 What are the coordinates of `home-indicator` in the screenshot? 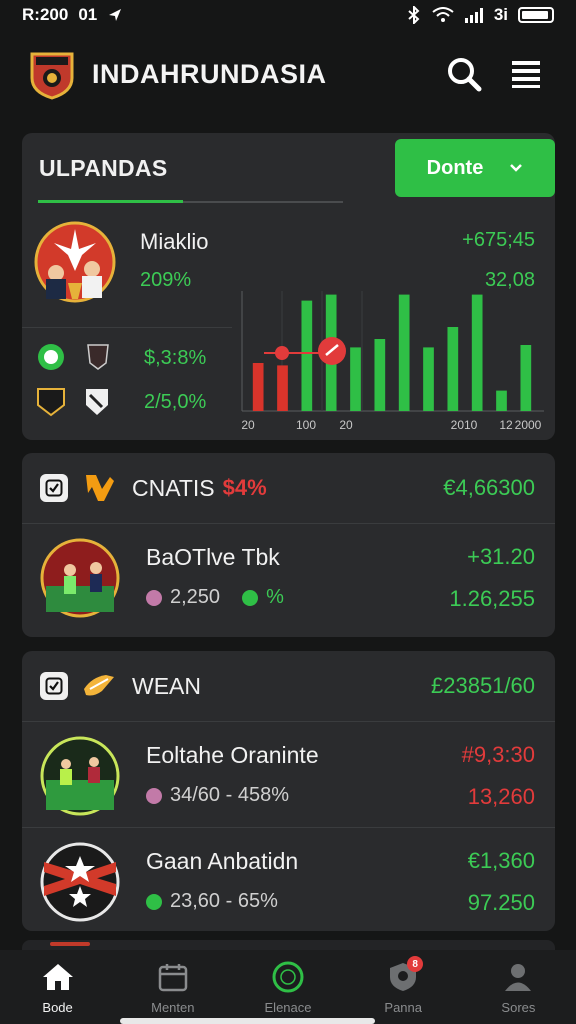 It's located at (247, 1021).